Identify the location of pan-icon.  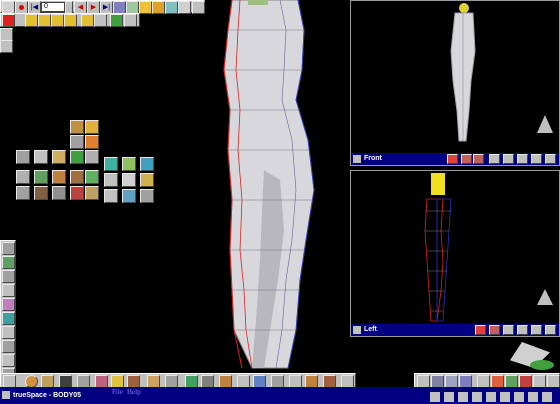
(522, 159).